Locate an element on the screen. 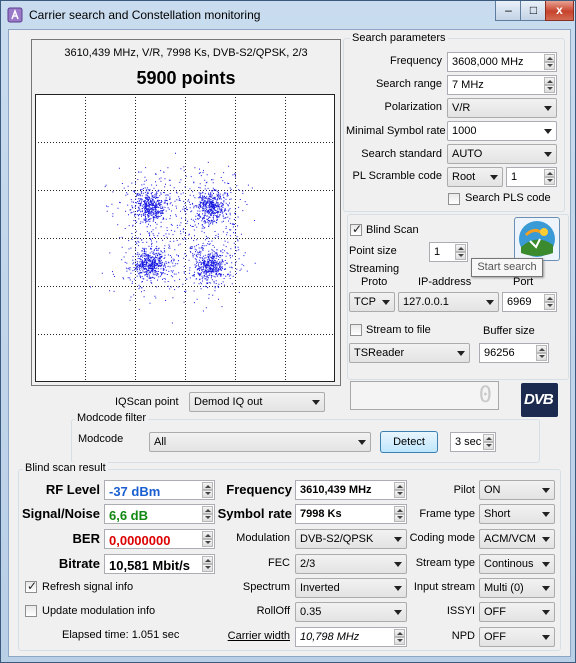  dvb-logo-text: DVB is located at coordinates (539, 399).